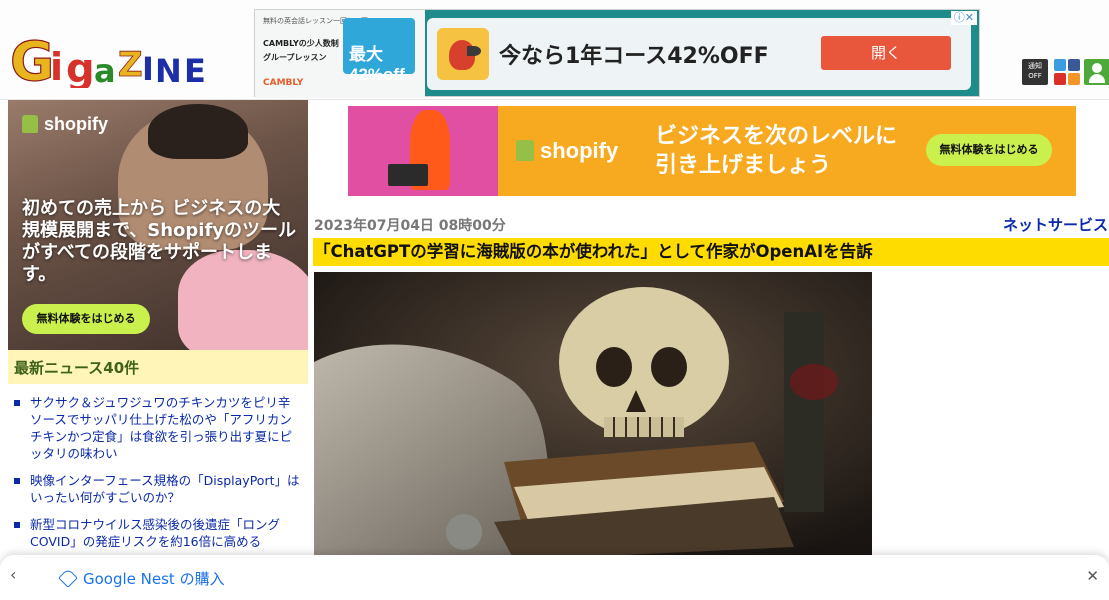 This screenshot has width=1109, height=600. What do you see at coordinates (154, 578) in the screenshot?
I see `shopping-bar-label: Google Nest の購入` at bounding box center [154, 578].